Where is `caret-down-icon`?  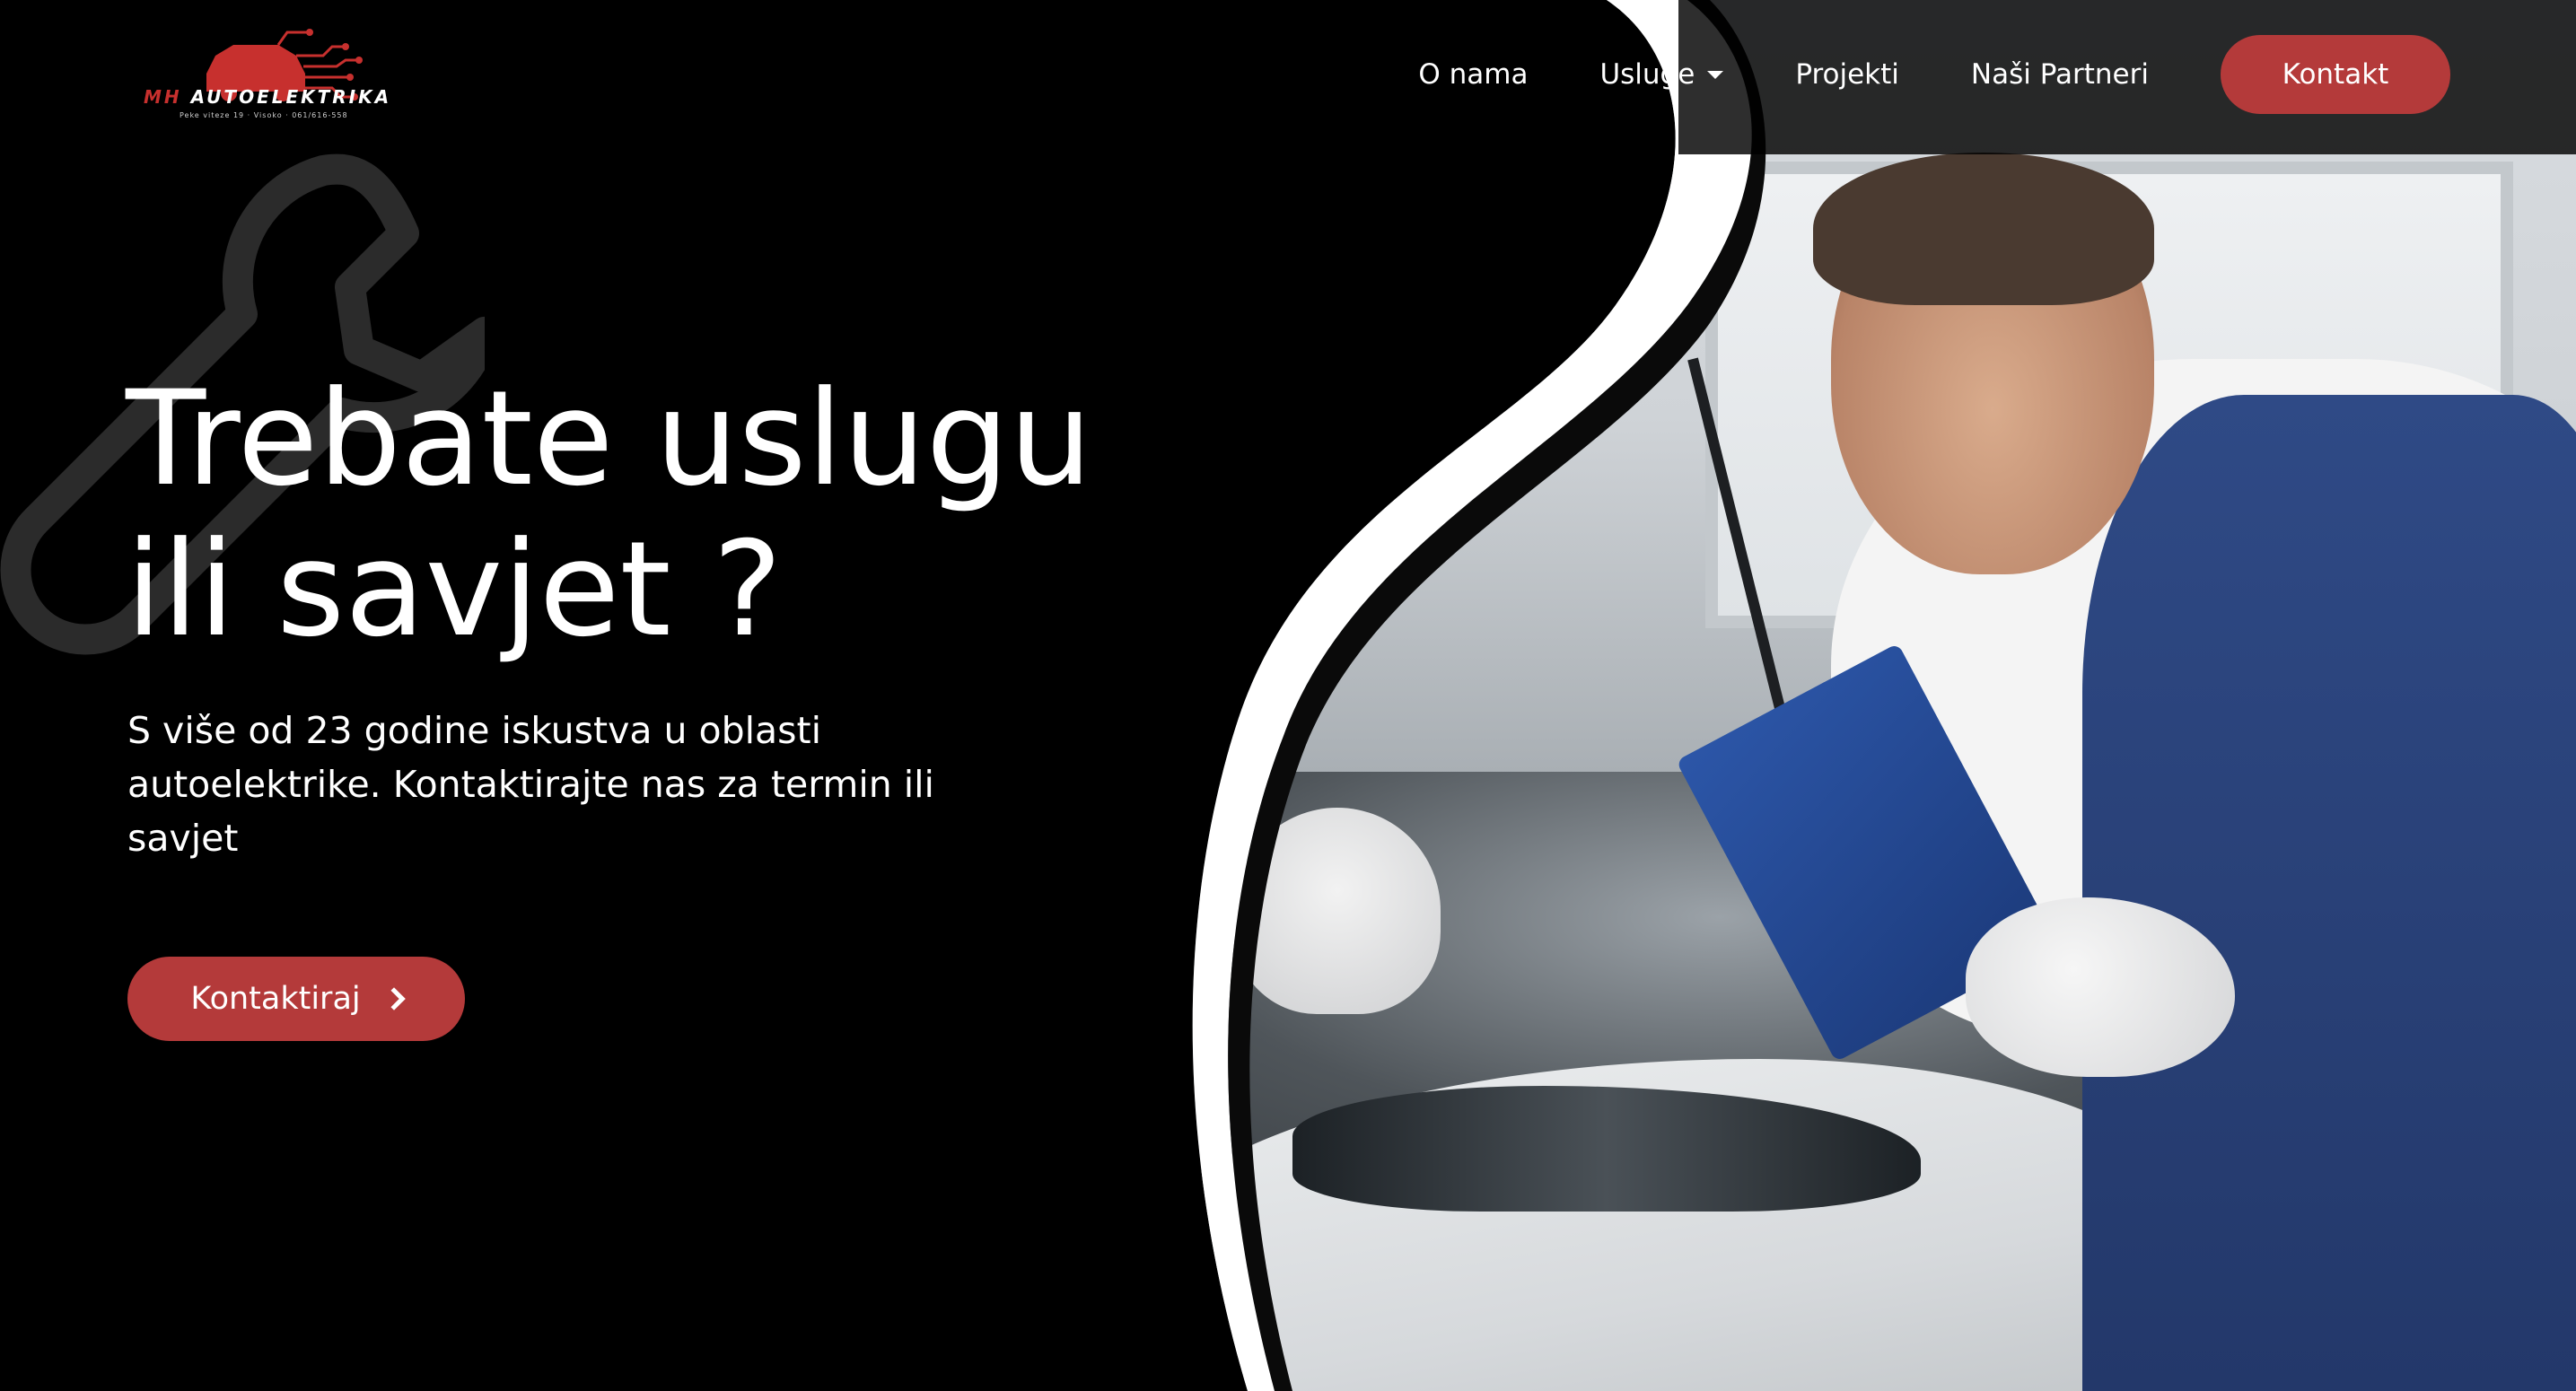
caret-down-icon is located at coordinates (1715, 74).